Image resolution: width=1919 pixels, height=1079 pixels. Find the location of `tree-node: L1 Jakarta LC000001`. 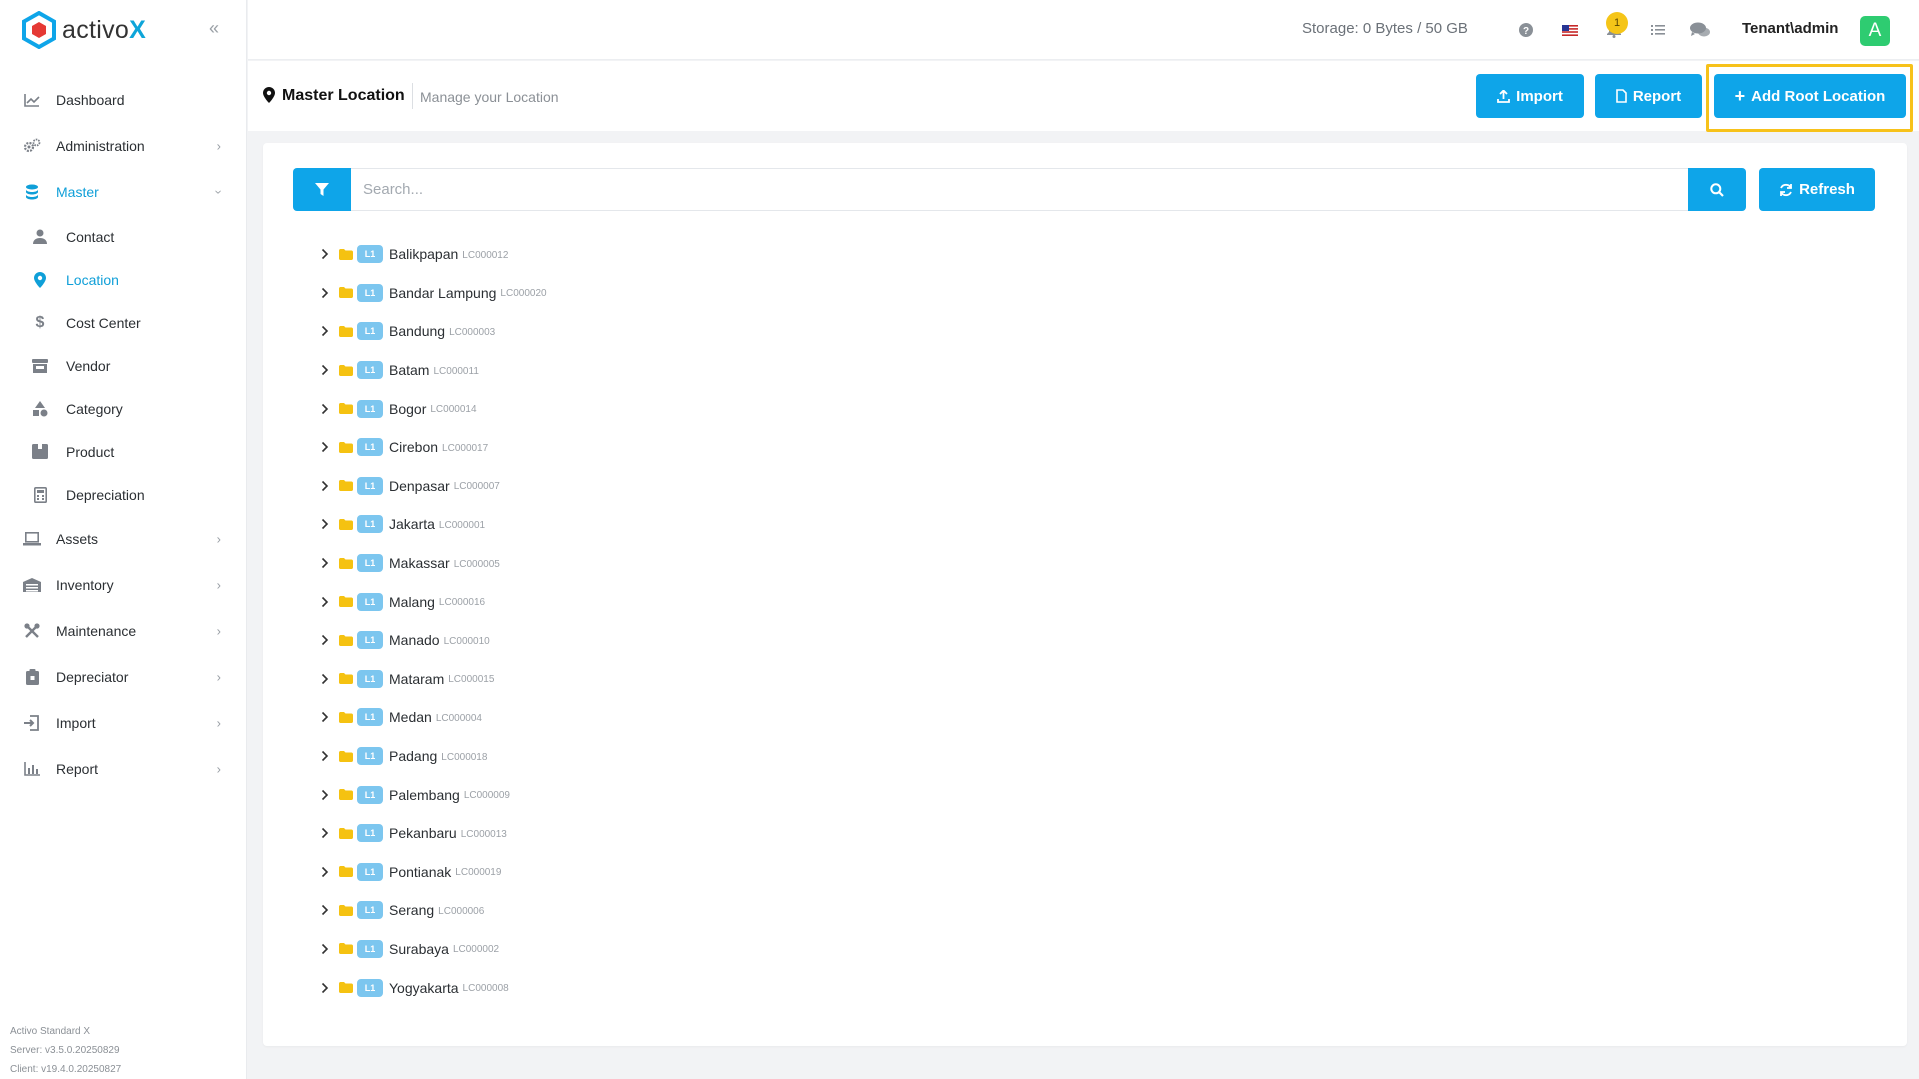

tree-node: L1 Jakarta LC000001 is located at coordinates (432, 524).